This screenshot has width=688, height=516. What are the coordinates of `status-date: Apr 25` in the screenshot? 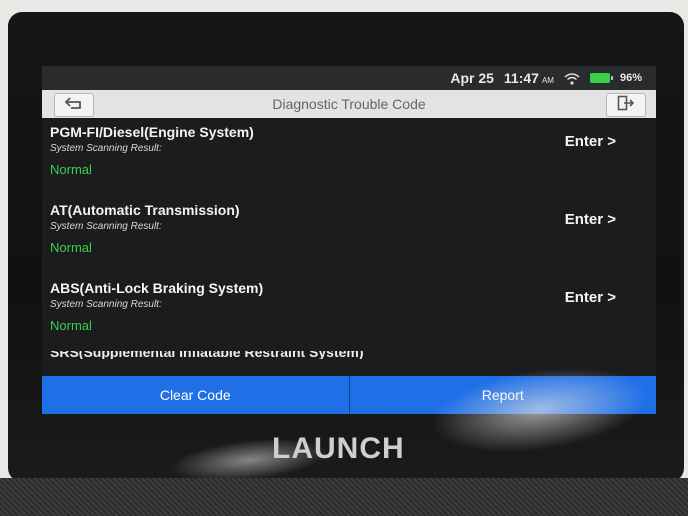 It's located at (472, 78).